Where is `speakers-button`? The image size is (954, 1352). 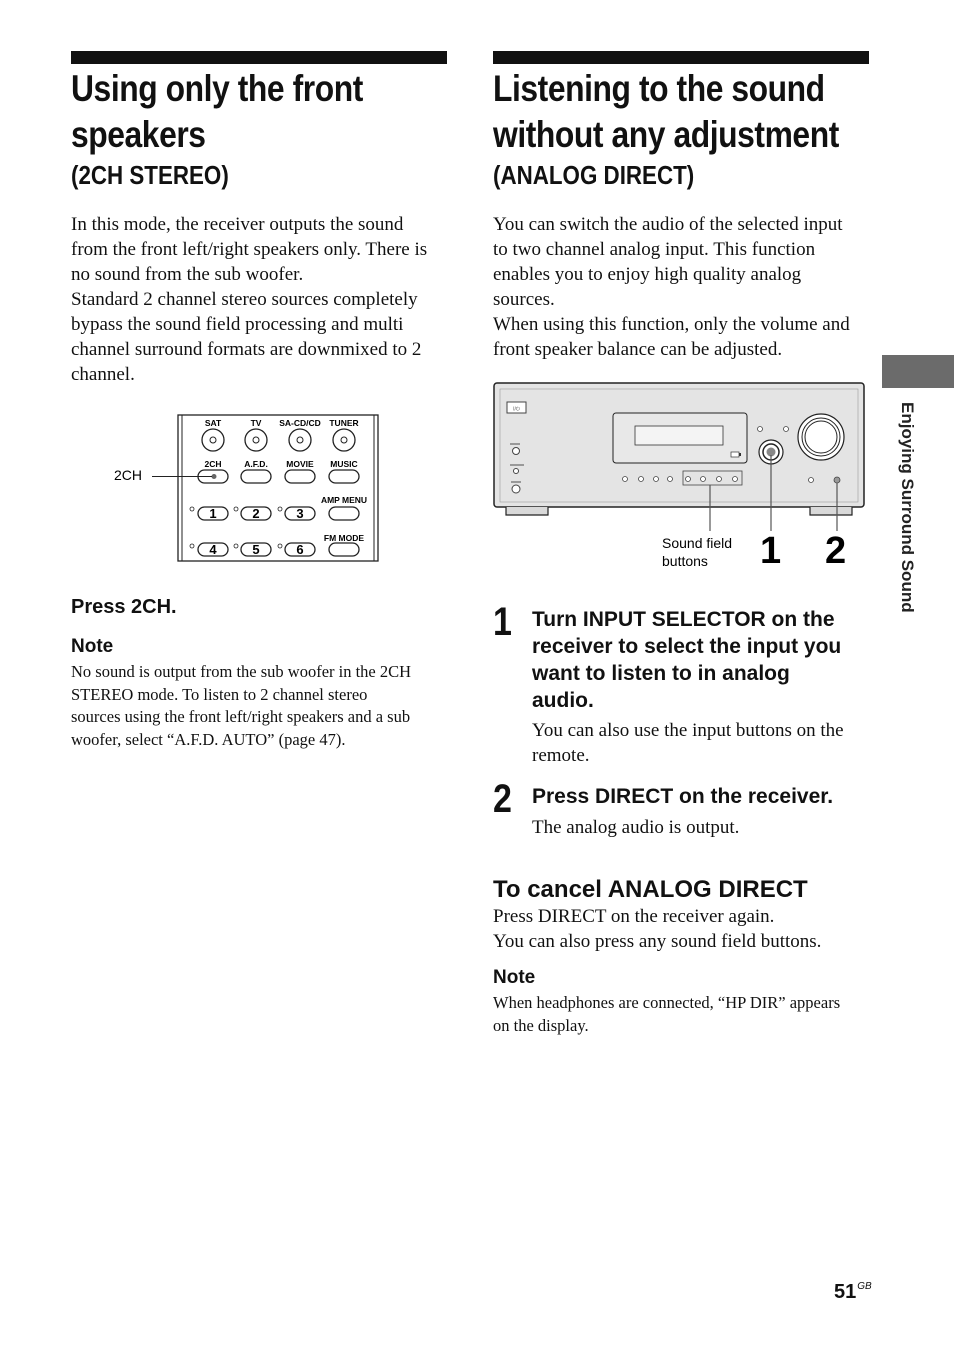 speakers-button is located at coordinates (516, 451).